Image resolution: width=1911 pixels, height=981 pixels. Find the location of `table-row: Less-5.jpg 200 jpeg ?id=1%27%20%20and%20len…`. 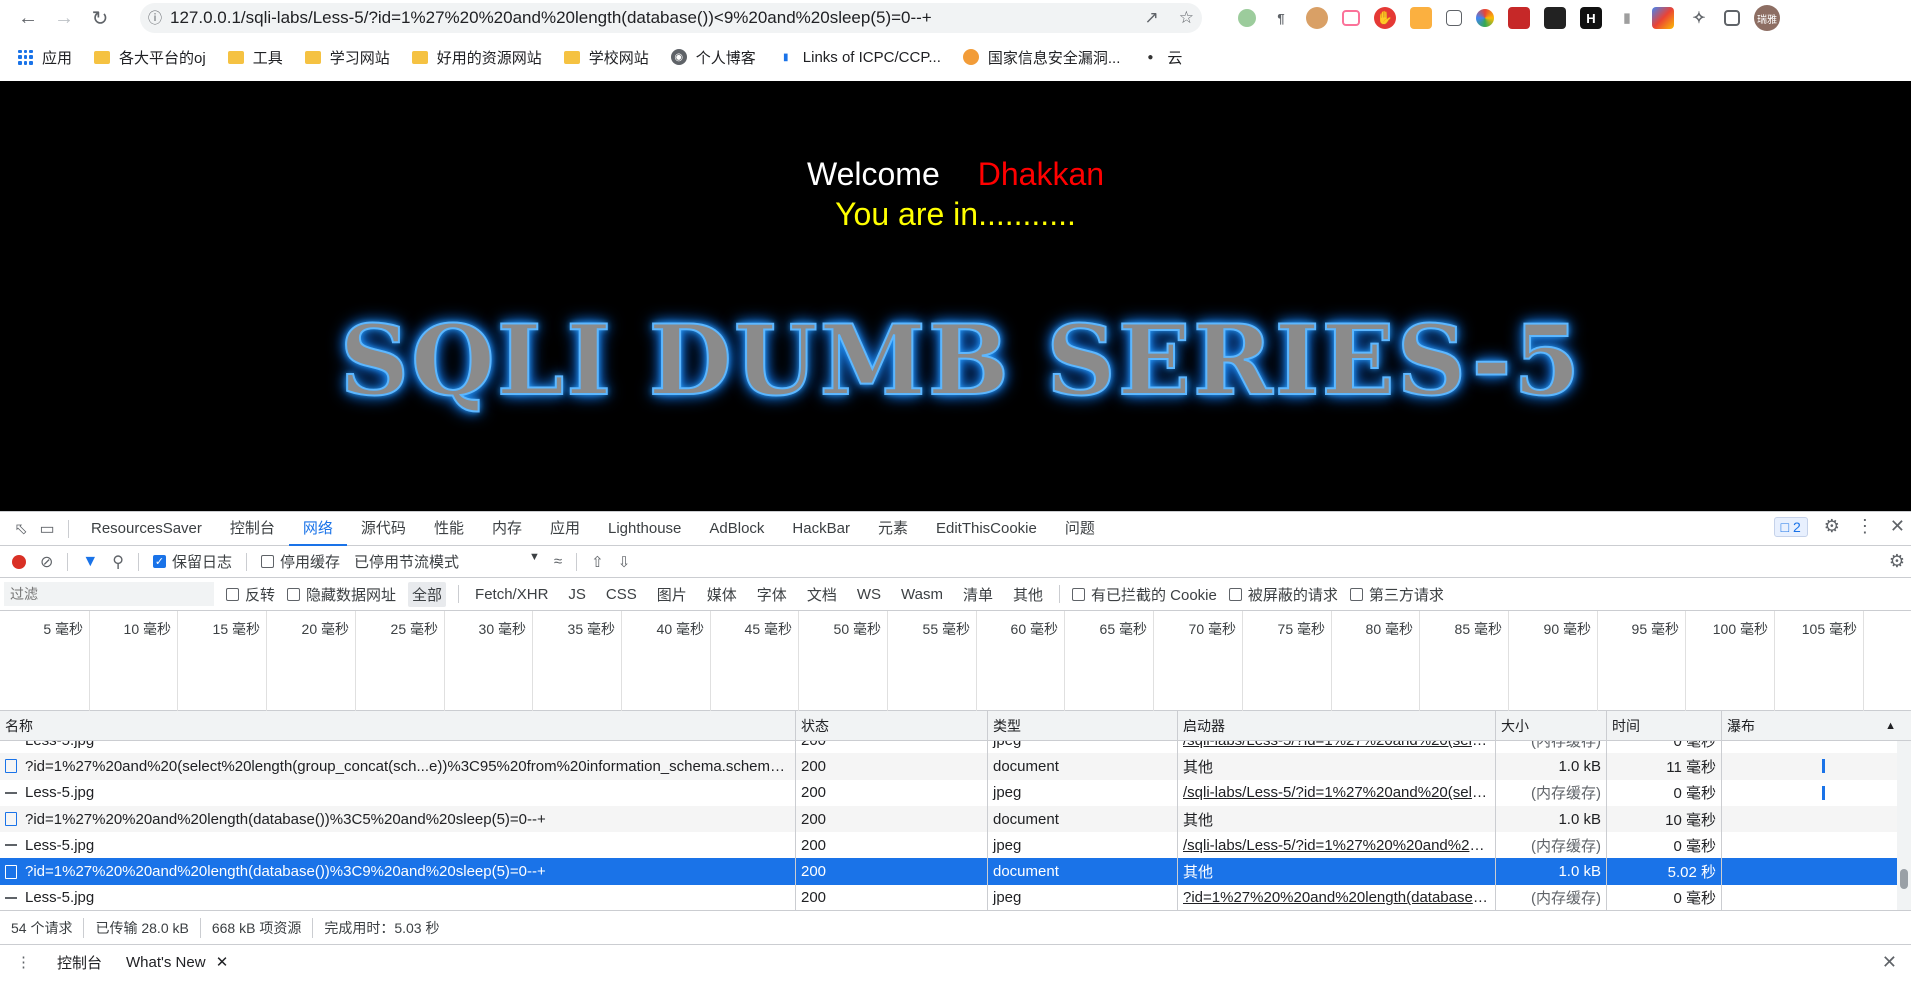

table-row: Less-5.jpg 200 jpeg ?id=1%27%20%20and%20len… is located at coordinates (955, 897).